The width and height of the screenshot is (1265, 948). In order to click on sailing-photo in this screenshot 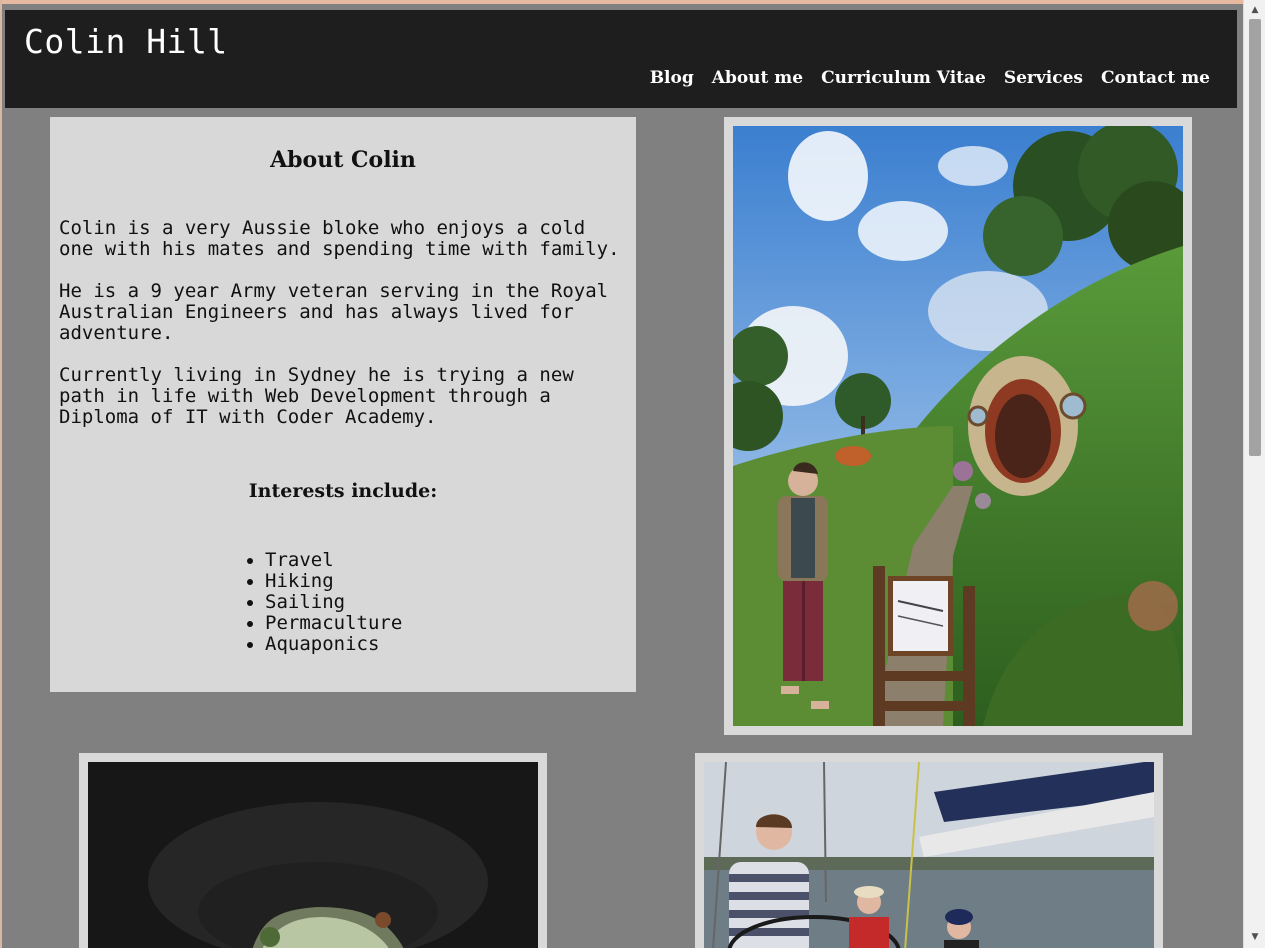, I will do `click(929, 855)`.